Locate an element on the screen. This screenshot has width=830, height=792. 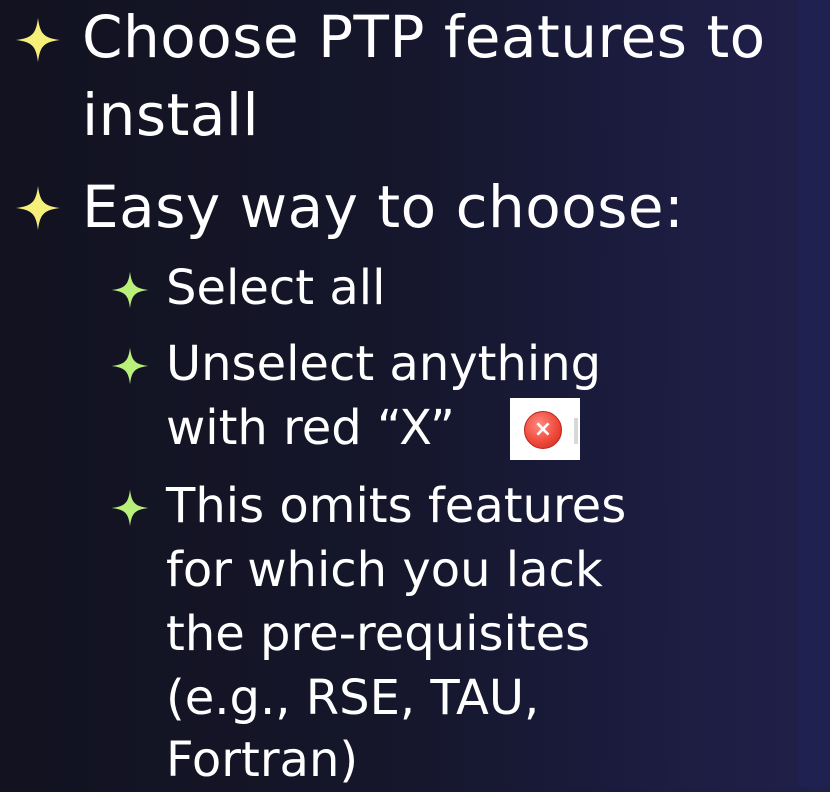
bullet-line: with red “X” is located at coordinates (310, 428).